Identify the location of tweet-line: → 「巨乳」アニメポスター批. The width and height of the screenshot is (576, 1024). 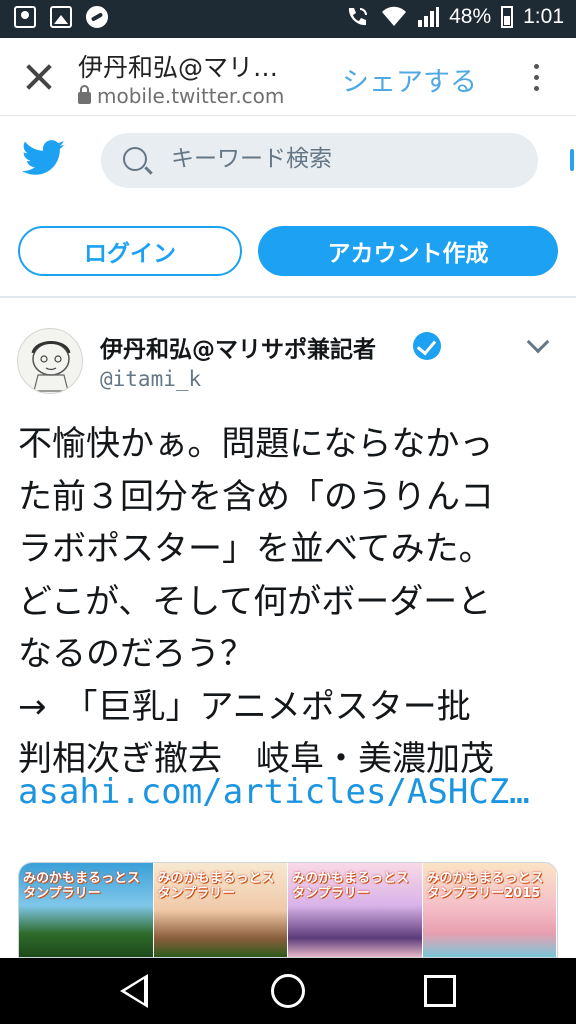
(244, 706).